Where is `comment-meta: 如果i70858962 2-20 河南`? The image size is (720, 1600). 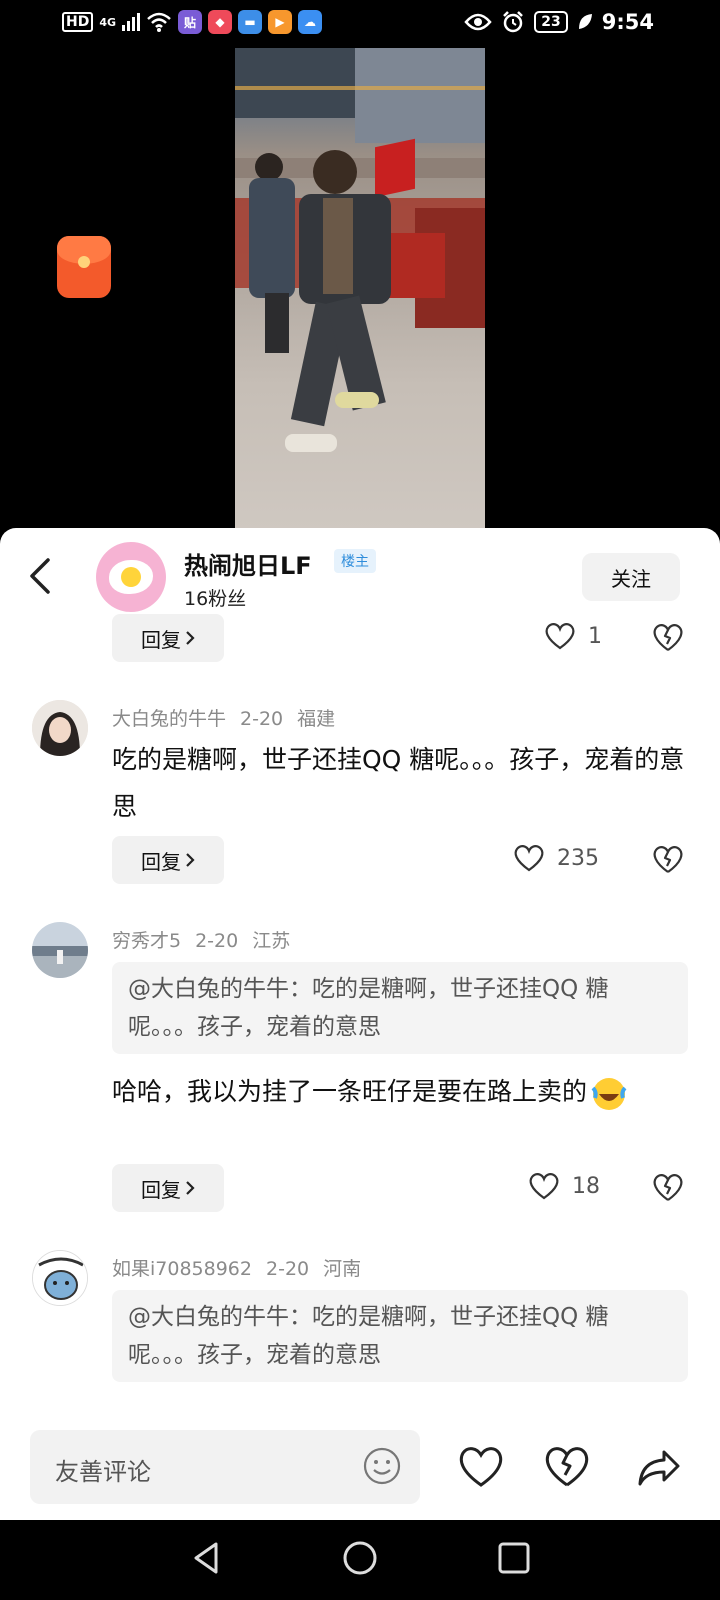 comment-meta: 如果i70858962 2-20 河南 is located at coordinates (243, 1267).